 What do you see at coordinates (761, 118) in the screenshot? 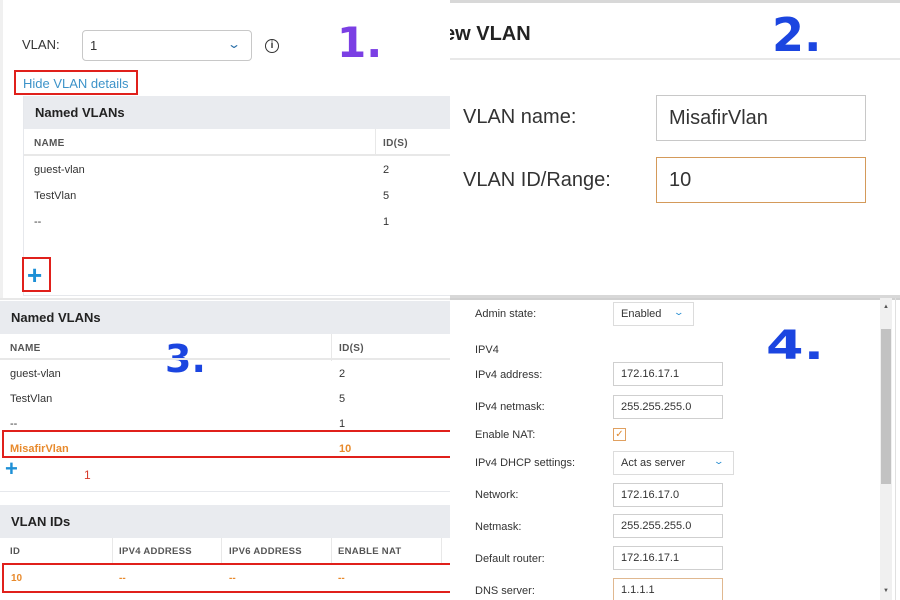
I see `vlan-name-input: MisafirVlan` at bounding box center [761, 118].